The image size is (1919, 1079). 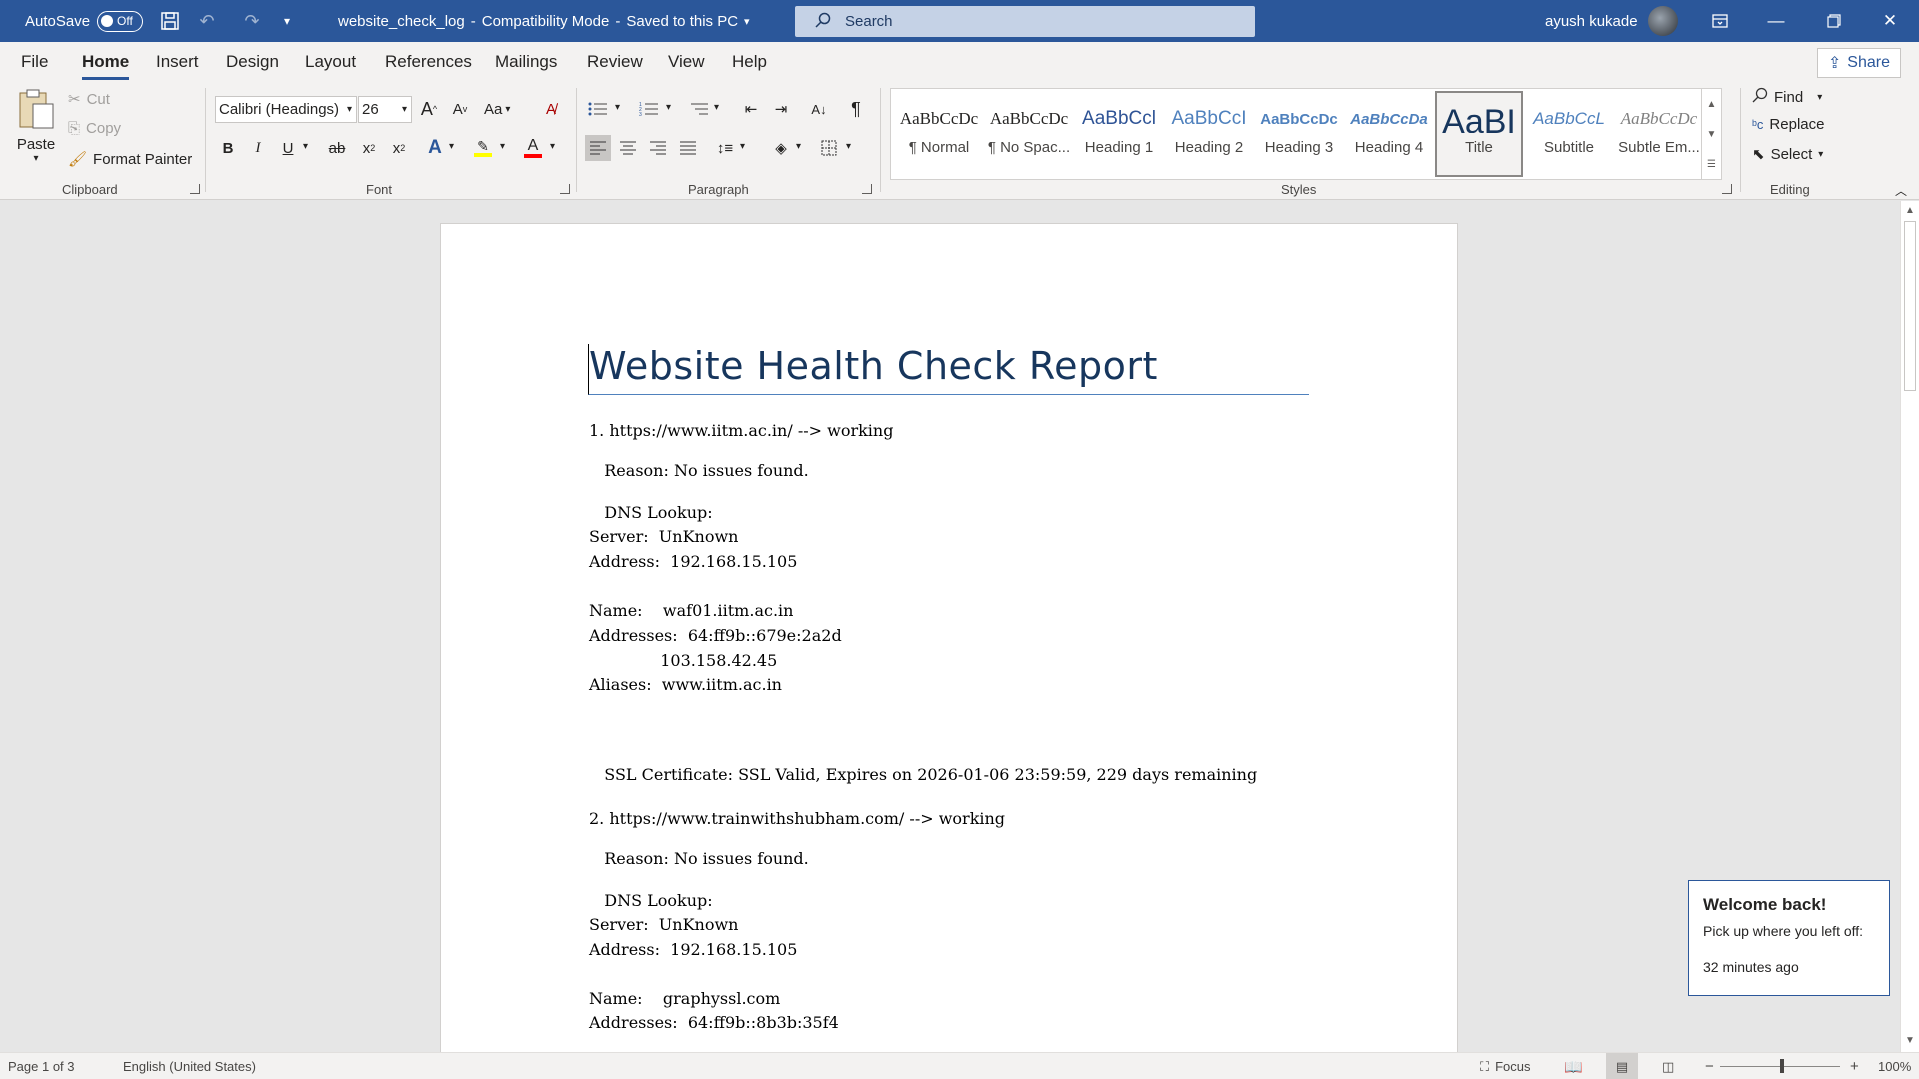 What do you see at coordinates (337, 148) in the screenshot?
I see `strikethrough-button: ab` at bounding box center [337, 148].